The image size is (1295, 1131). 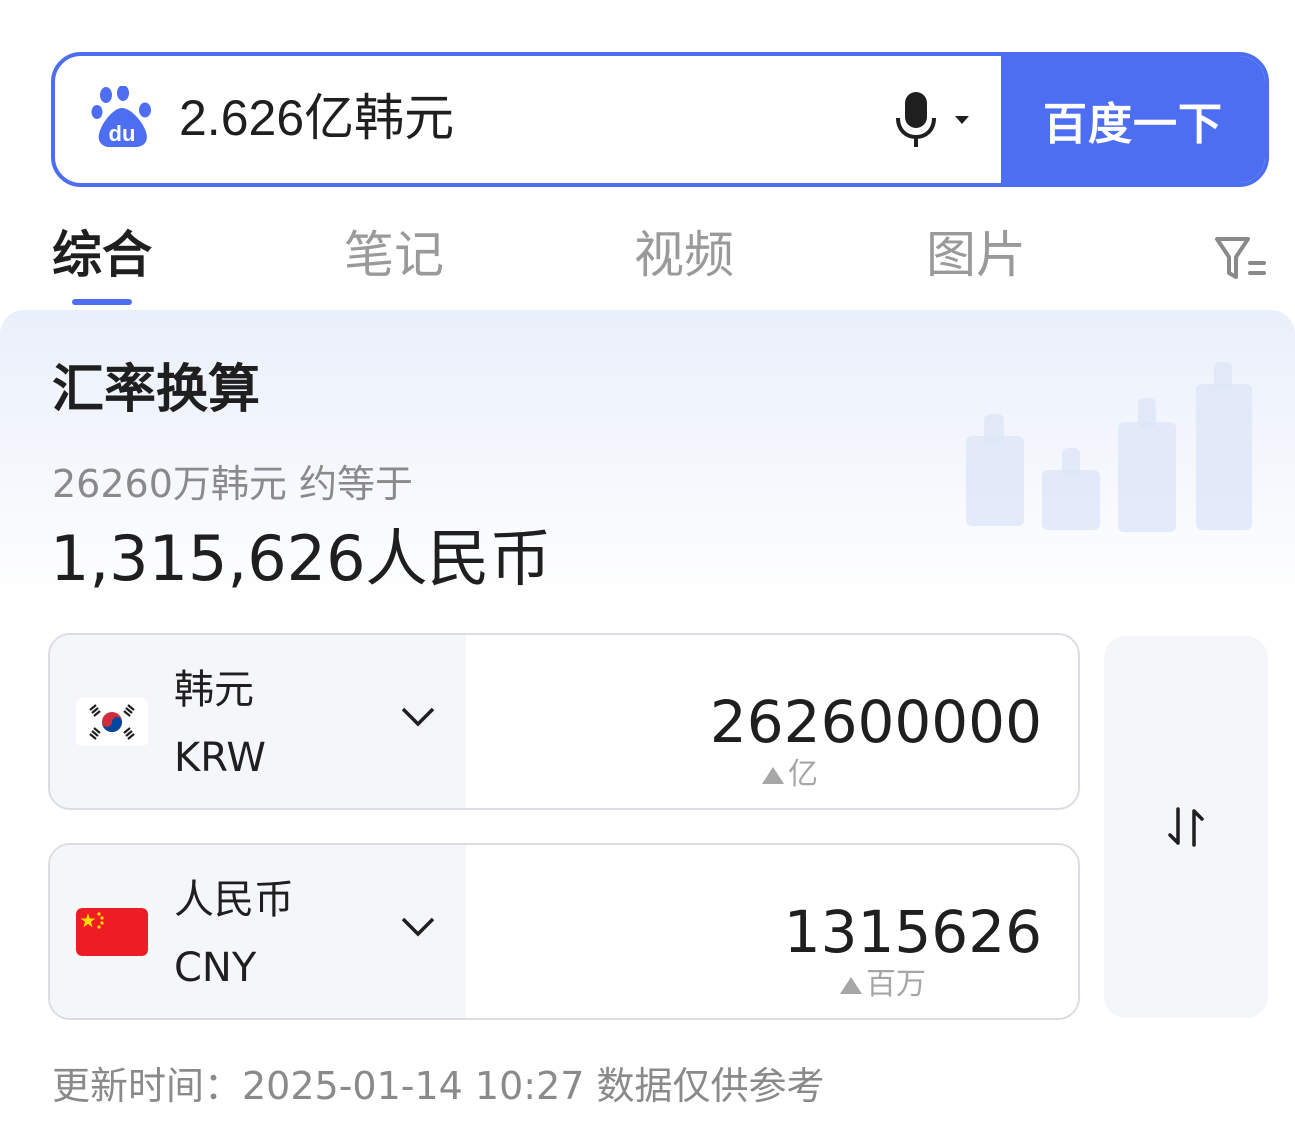 What do you see at coordinates (102, 302) in the screenshot?
I see `active-tab-indicator` at bounding box center [102, 302].